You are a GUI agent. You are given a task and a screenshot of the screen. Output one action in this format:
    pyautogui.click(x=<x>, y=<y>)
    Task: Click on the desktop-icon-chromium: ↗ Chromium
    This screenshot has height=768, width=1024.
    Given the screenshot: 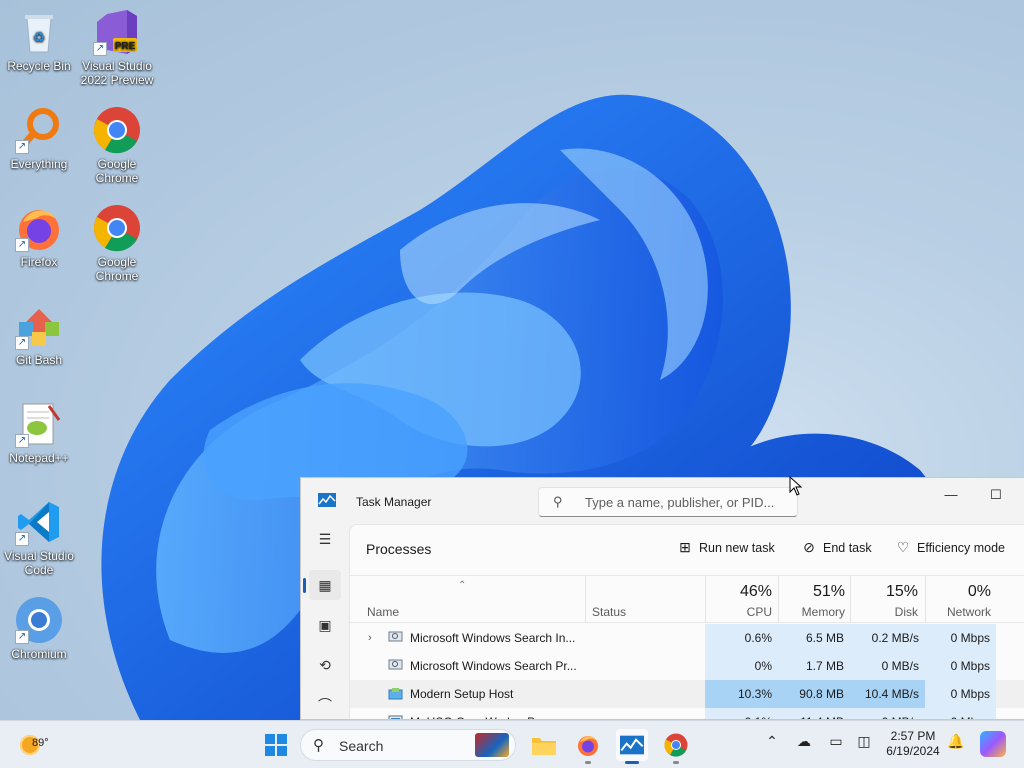 What is the action you would take?
    pyautogui.click(x=39, y=628)
    